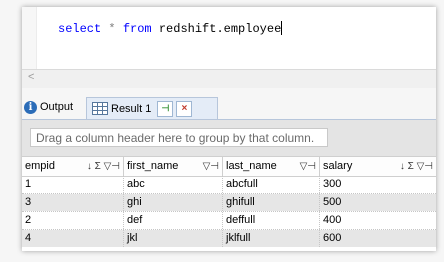  Describe the element at coordinates (112, 29) in the screenshot. I see `operator-star: *` at that location.